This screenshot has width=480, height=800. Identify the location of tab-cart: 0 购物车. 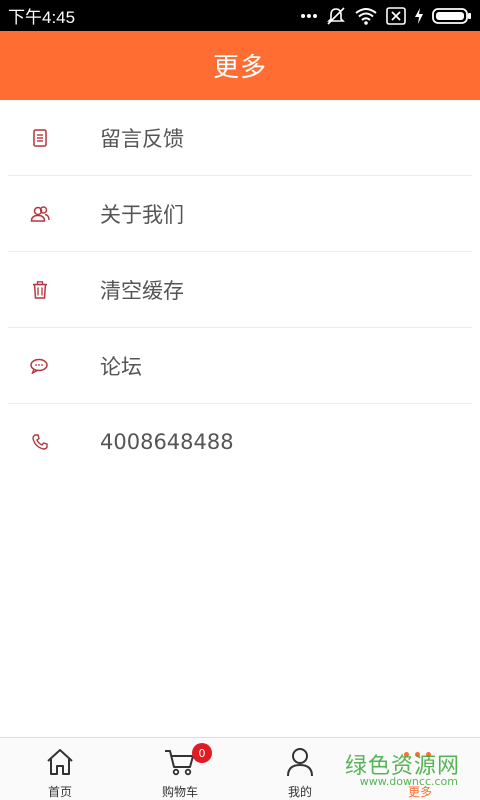
(180, 769).